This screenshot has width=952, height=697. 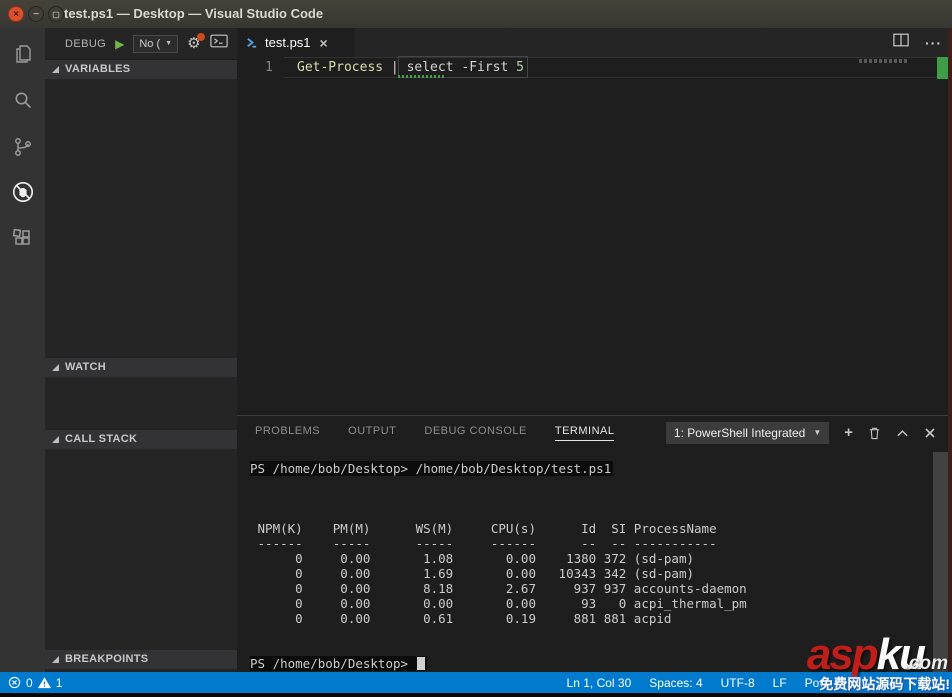 I want to click on section-label: BREAKPOINTS, so click(x=107, y=659).